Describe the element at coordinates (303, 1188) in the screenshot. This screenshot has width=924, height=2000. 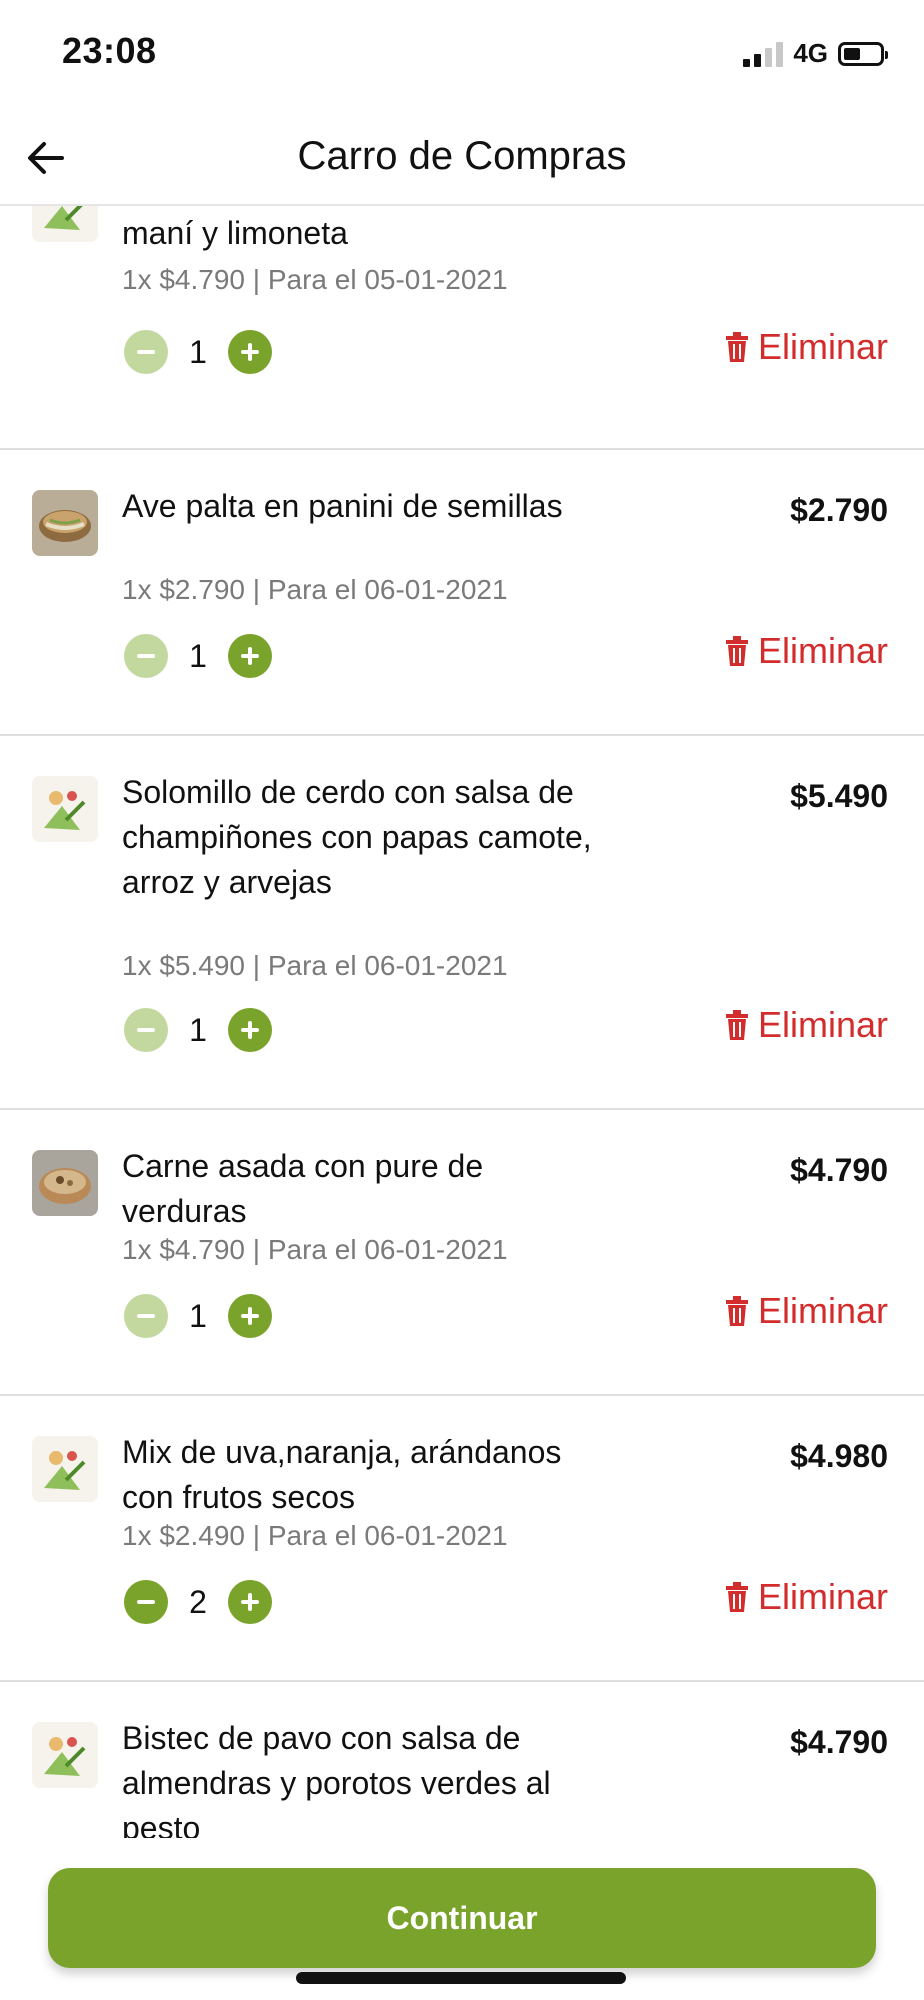
I see `product-name: Carne asada con pure de verduras` at that location.